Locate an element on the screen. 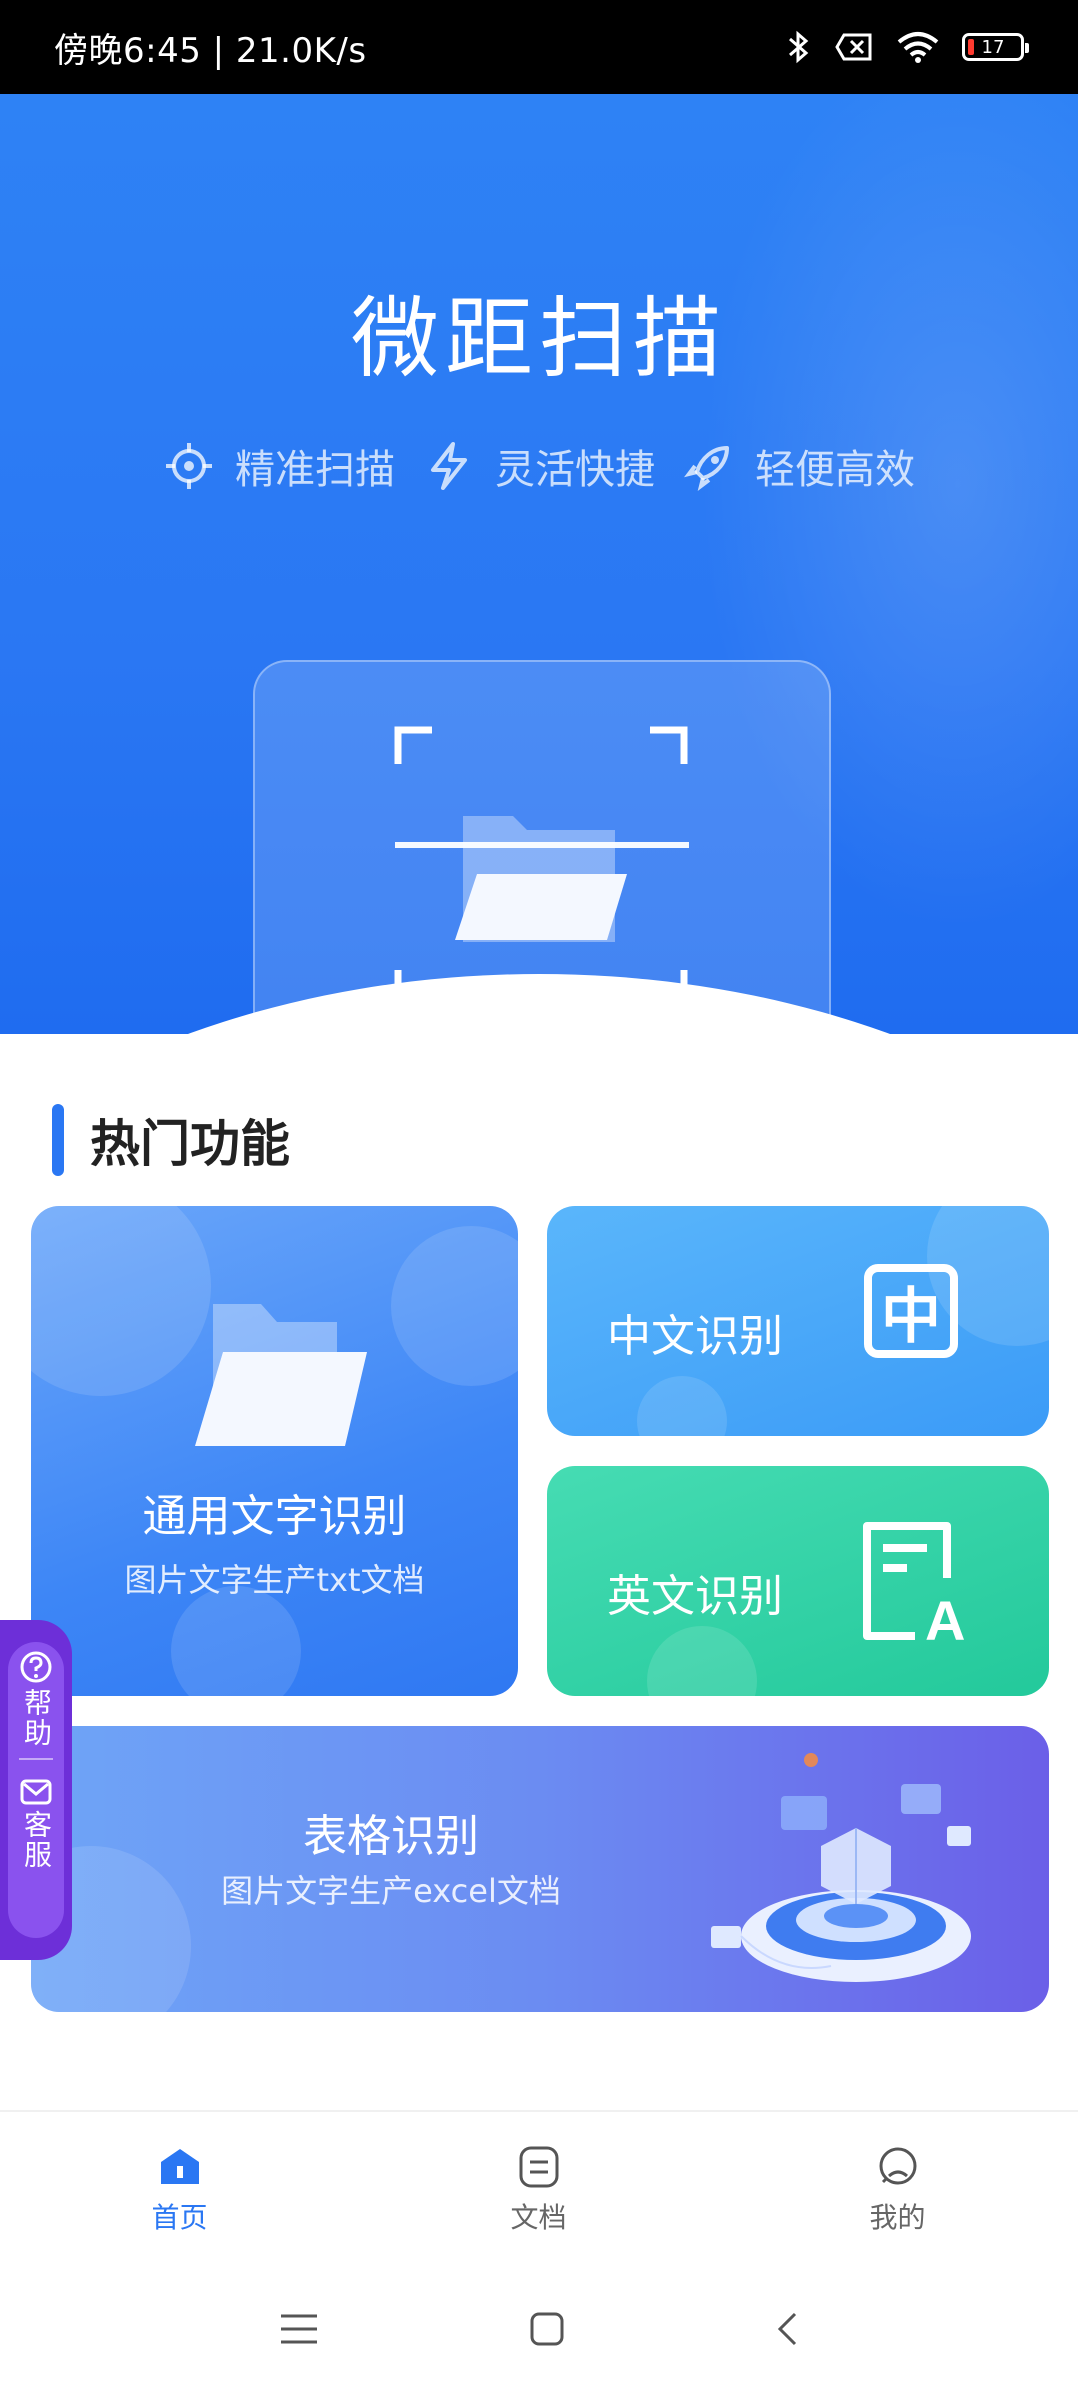  lightning-icon is located at coordinates (449, 466).